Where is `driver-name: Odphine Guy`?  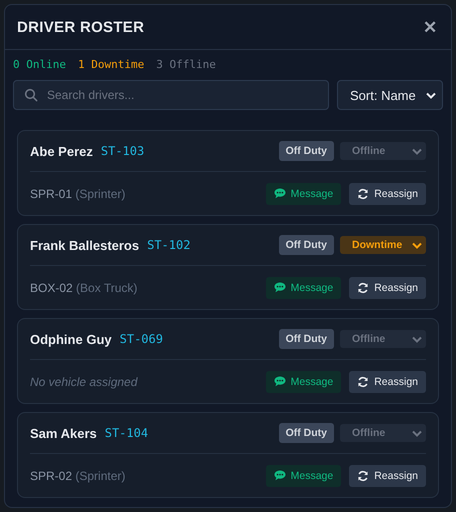
driver-name: Odphine Guy is located at coordinates (71, 339).